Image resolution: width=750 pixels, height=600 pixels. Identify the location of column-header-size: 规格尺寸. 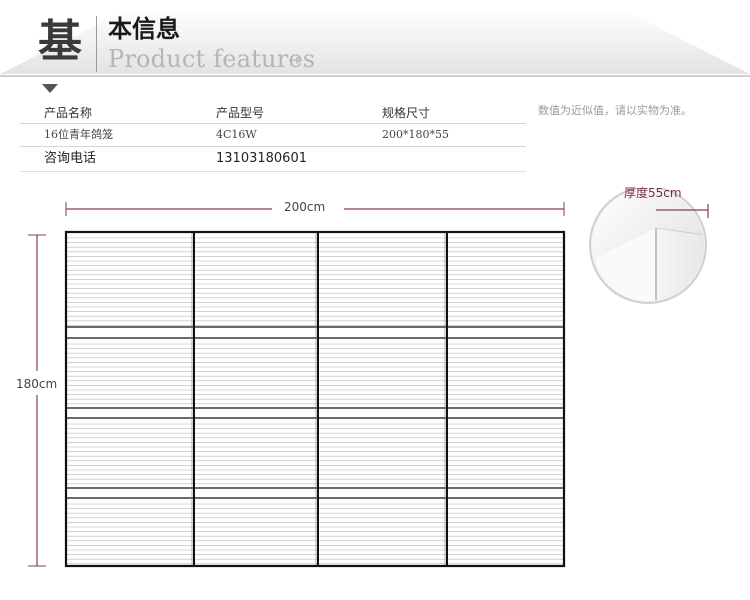
(406, 113).